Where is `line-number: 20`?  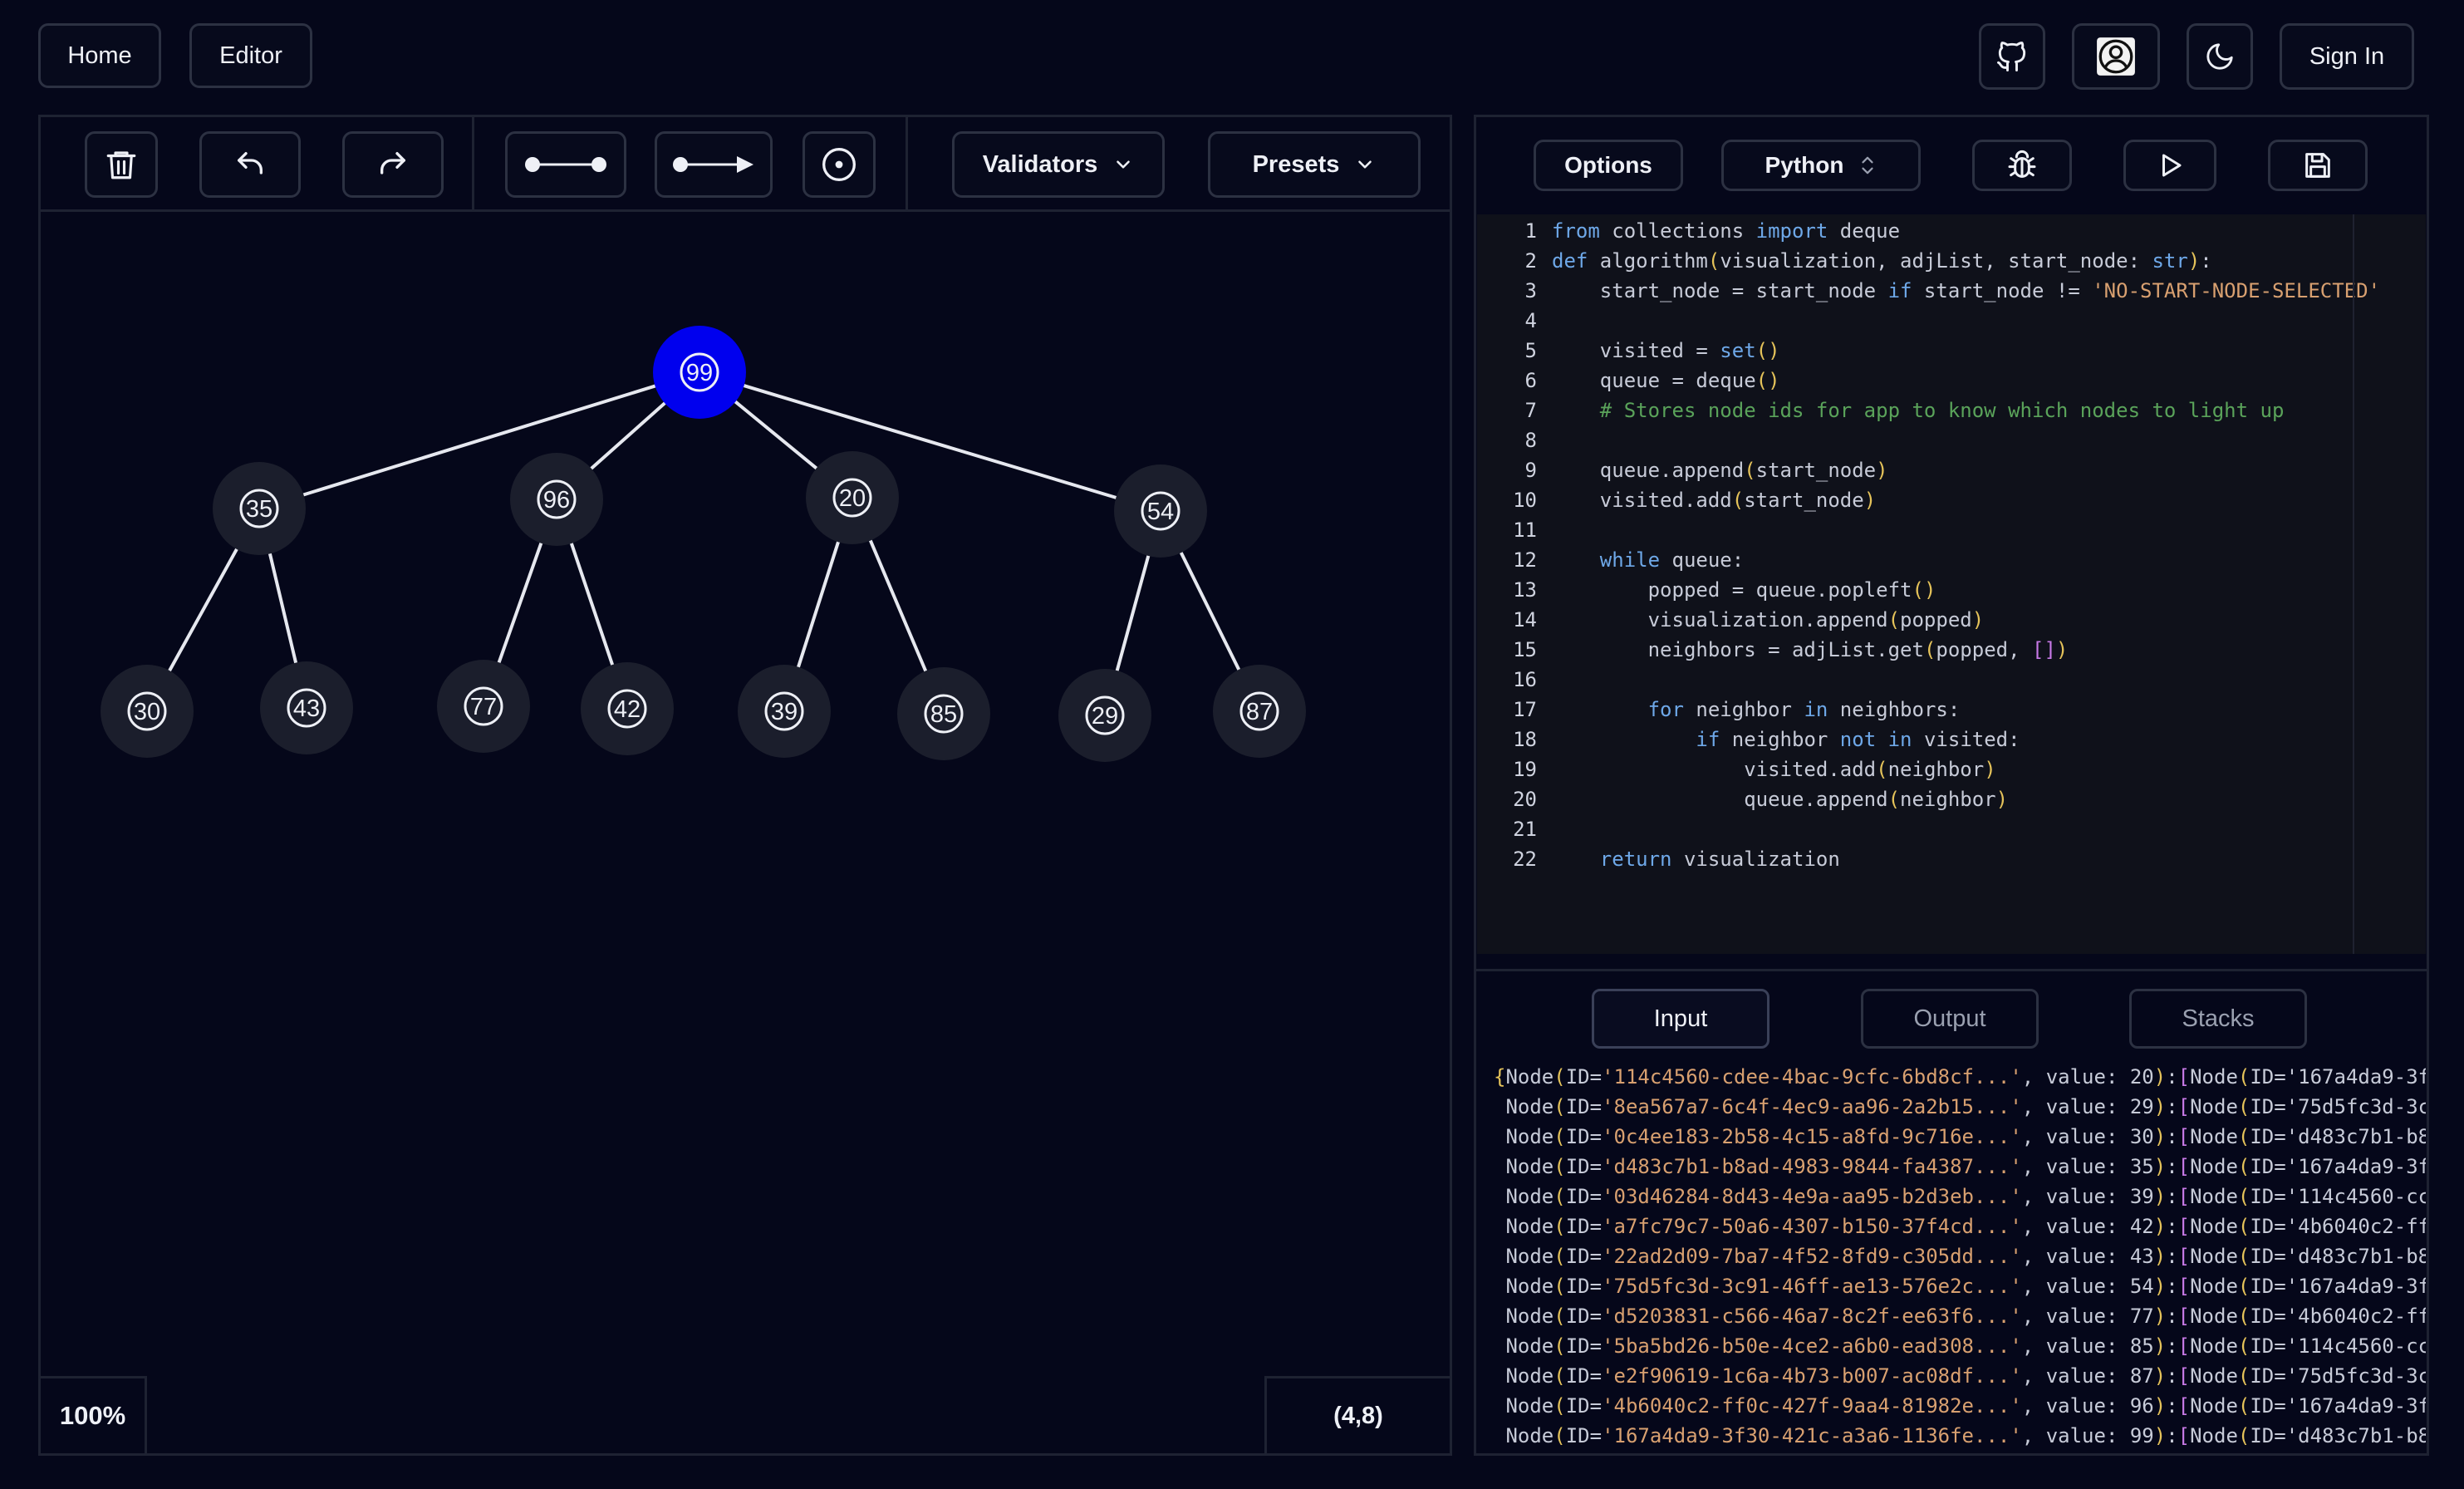 line-number: 20 is located at coordinates (1525, 799).